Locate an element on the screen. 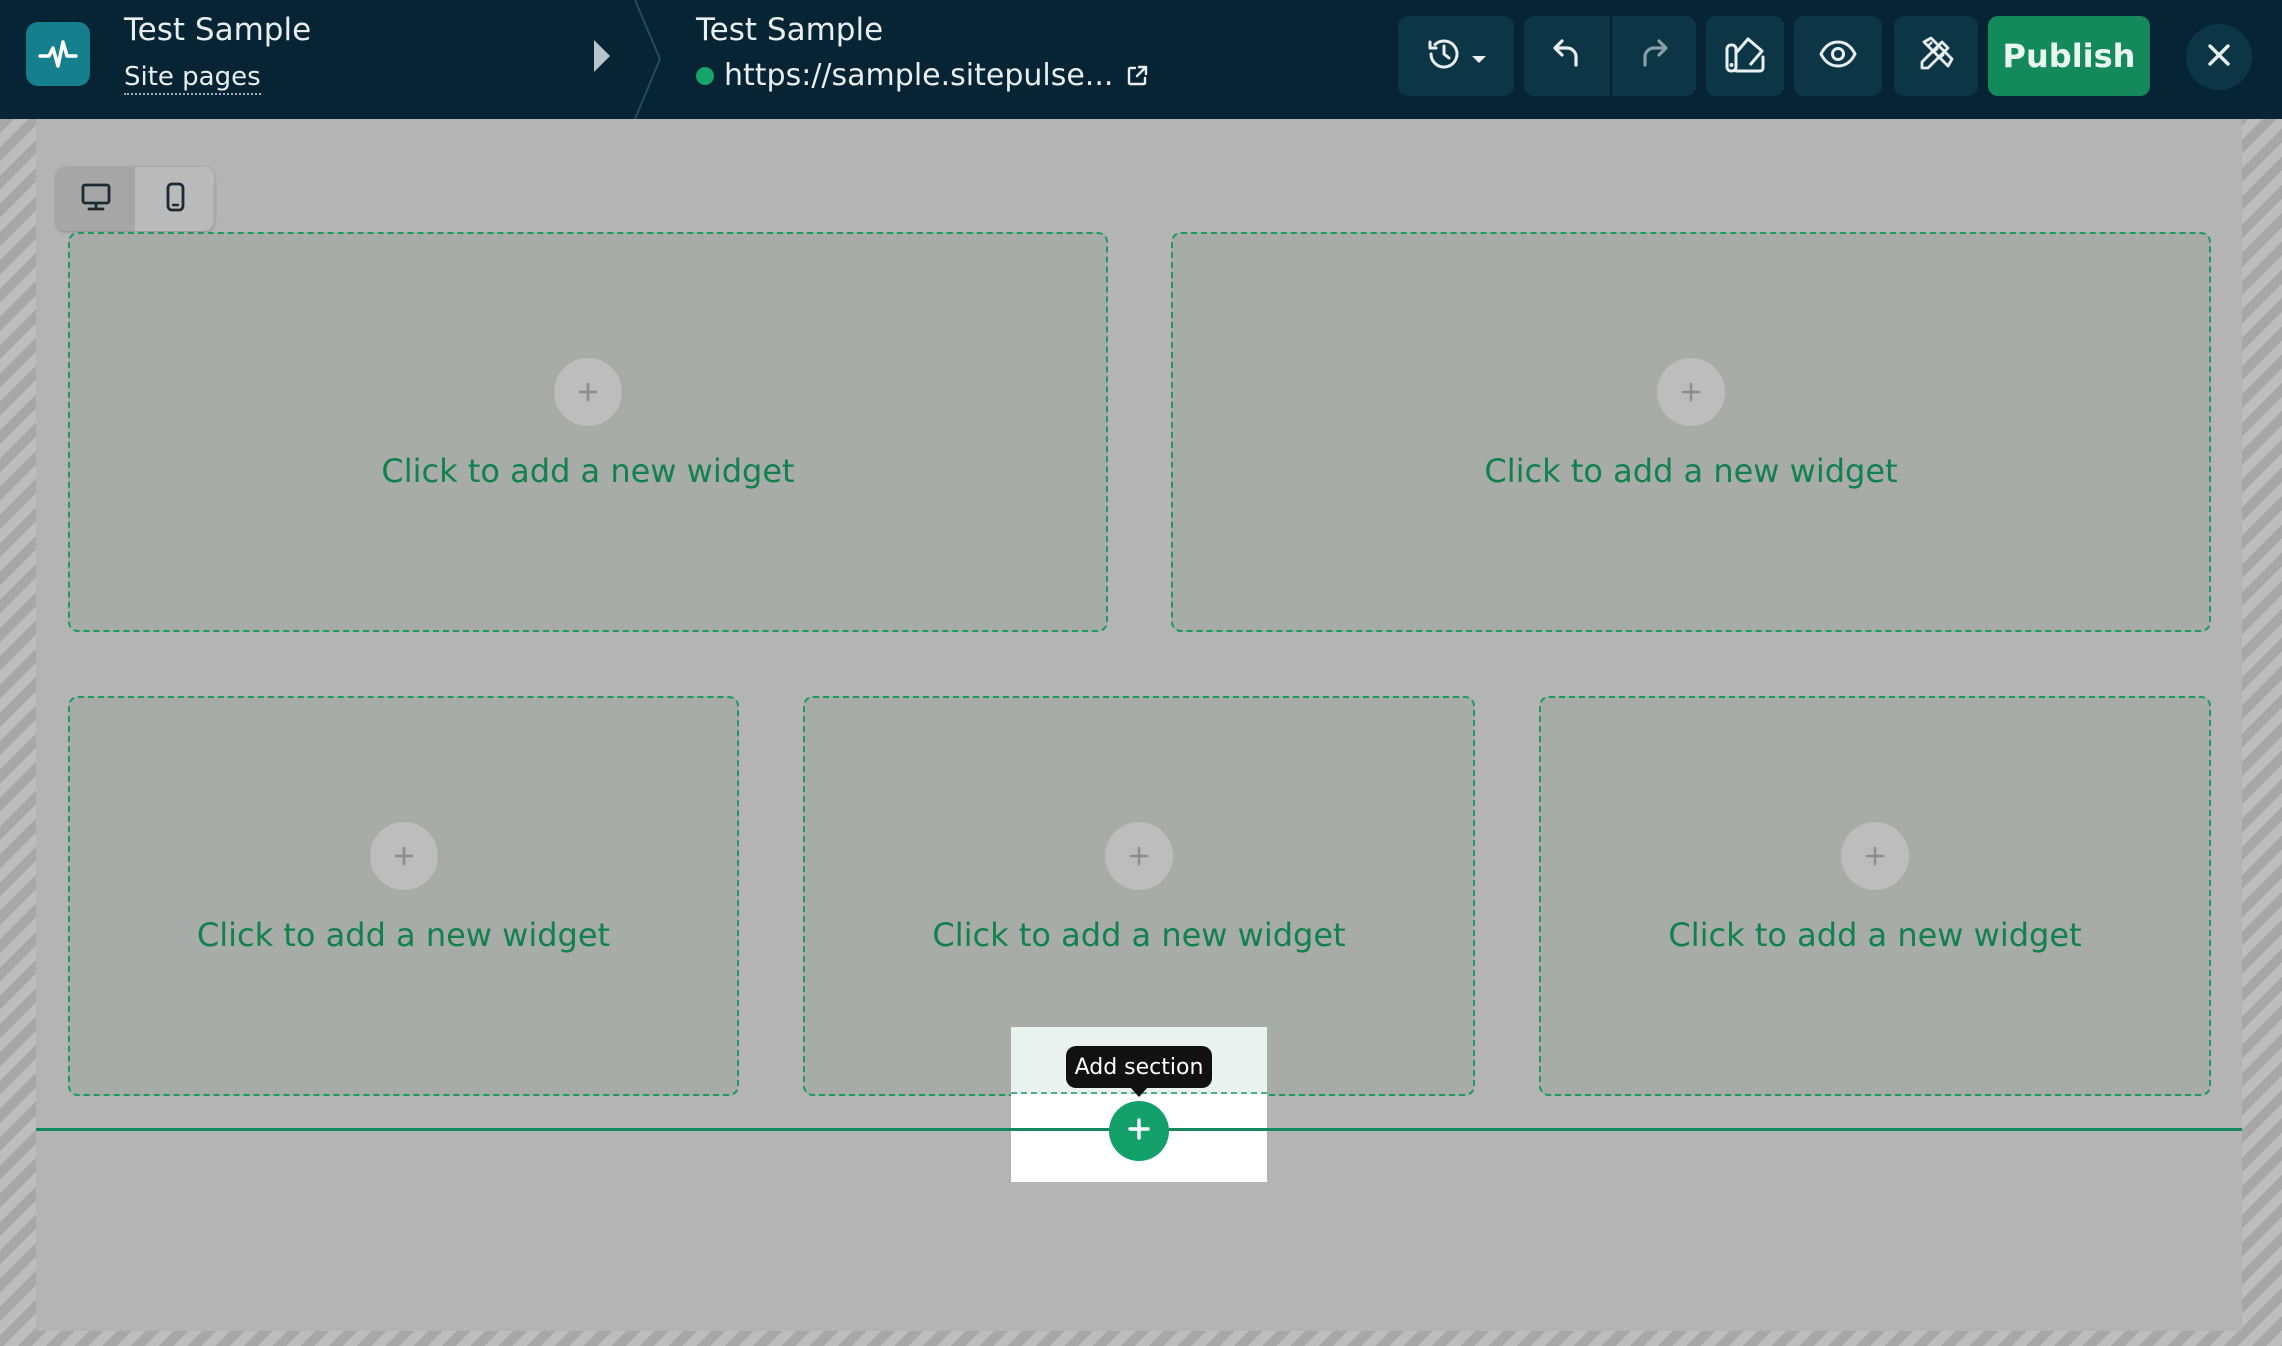  pencil-ruler-icon is located at coordinates (1936, 56).